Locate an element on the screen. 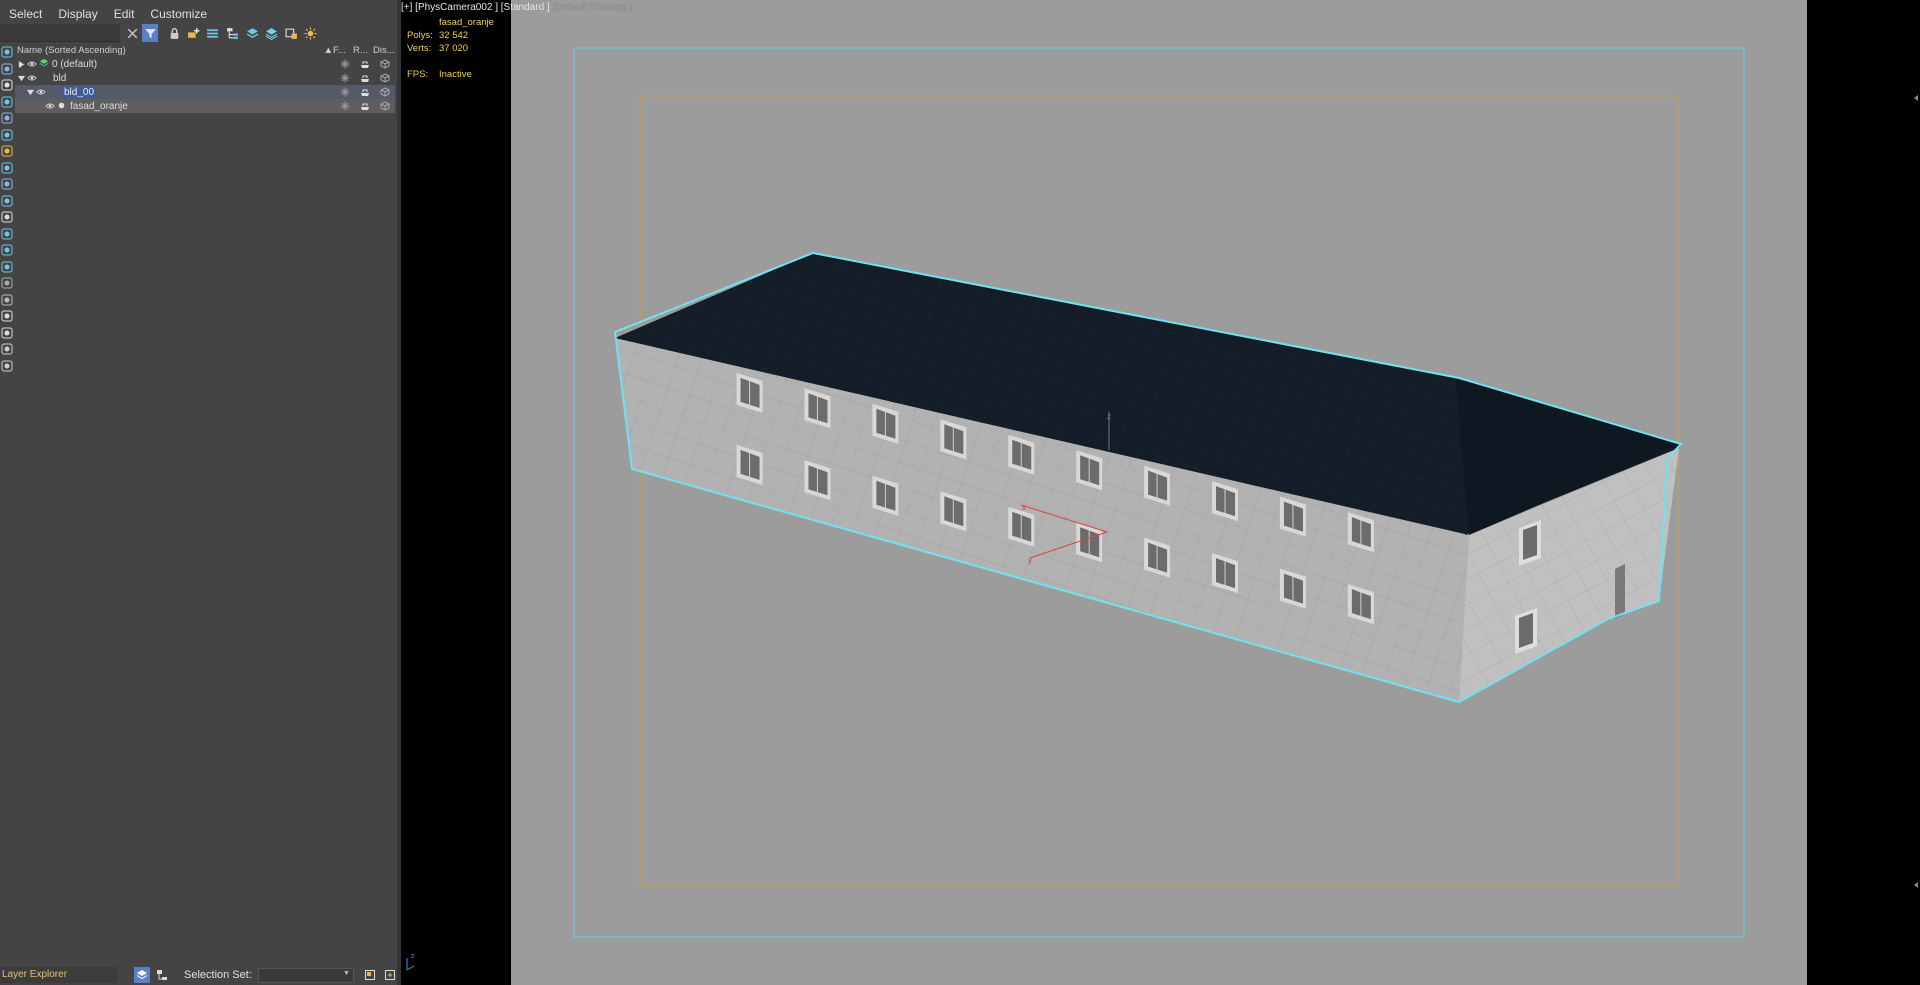 This screenshot has width=1920, height=985. filter-icon is located at coordinates (150, 33).